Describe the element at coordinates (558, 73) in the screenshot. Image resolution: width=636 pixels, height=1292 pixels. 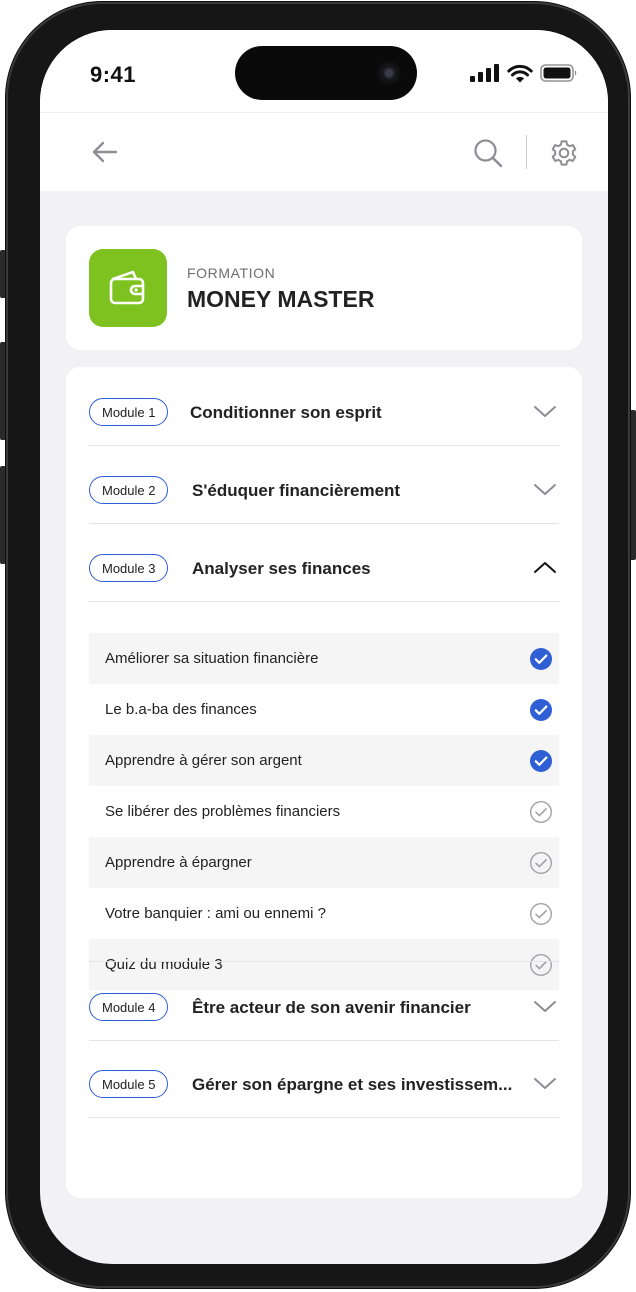
I see `battery-icon` at that location.